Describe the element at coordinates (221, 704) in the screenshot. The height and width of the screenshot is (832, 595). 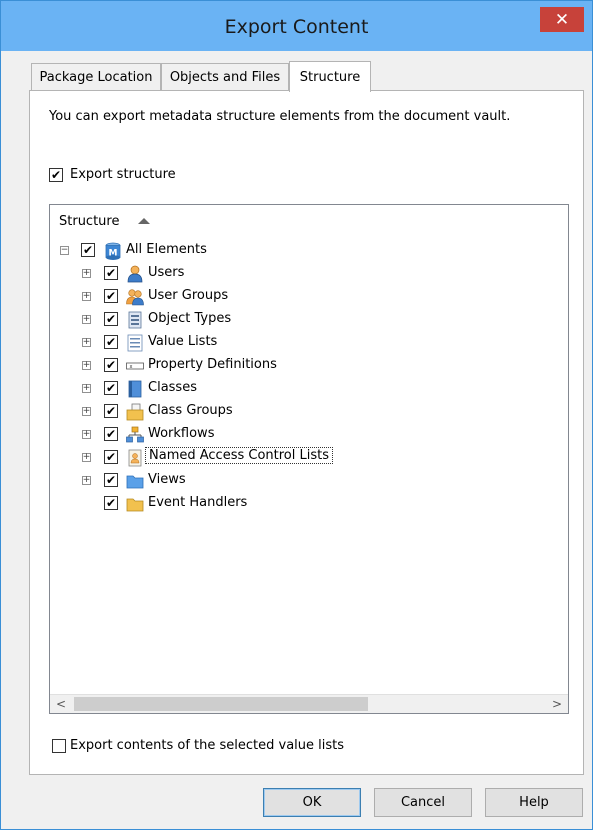
I see `scrollbar-thumb` at that location.